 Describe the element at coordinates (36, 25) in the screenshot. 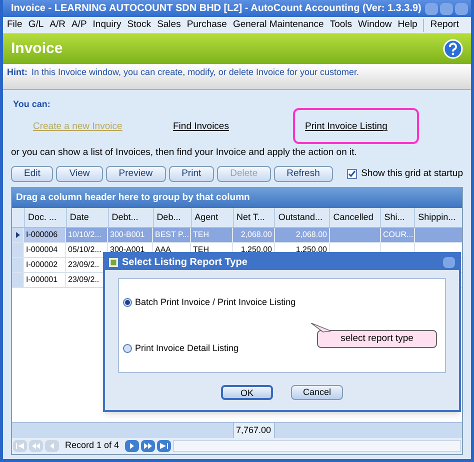

I see `menu-item: G/L` at that location.